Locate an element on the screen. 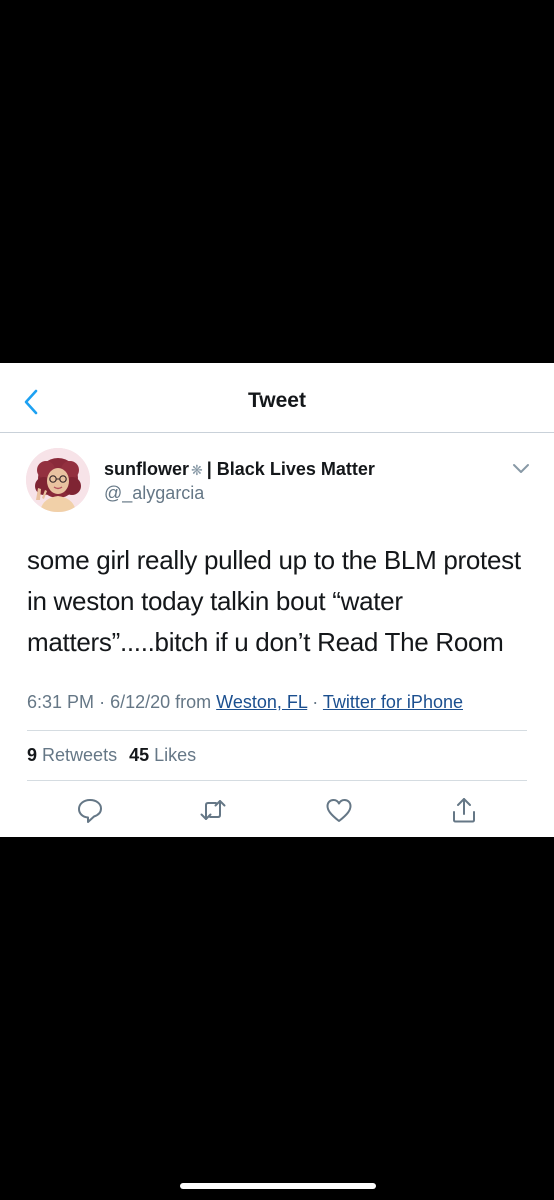  location-link: Weston, FL is located at coordinates (261, 702).